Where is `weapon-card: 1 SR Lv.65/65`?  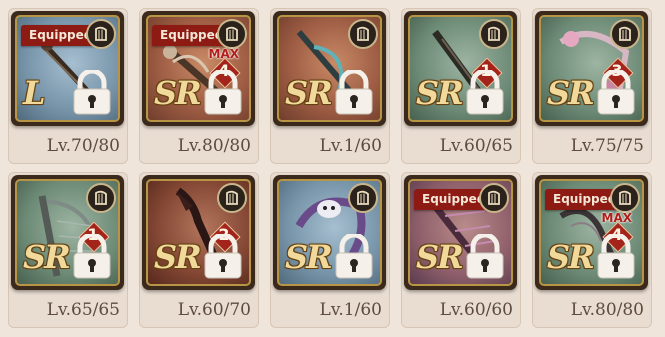 weapon-card: 1 SR Lv.65/65 is located at coordinates (68, 250).